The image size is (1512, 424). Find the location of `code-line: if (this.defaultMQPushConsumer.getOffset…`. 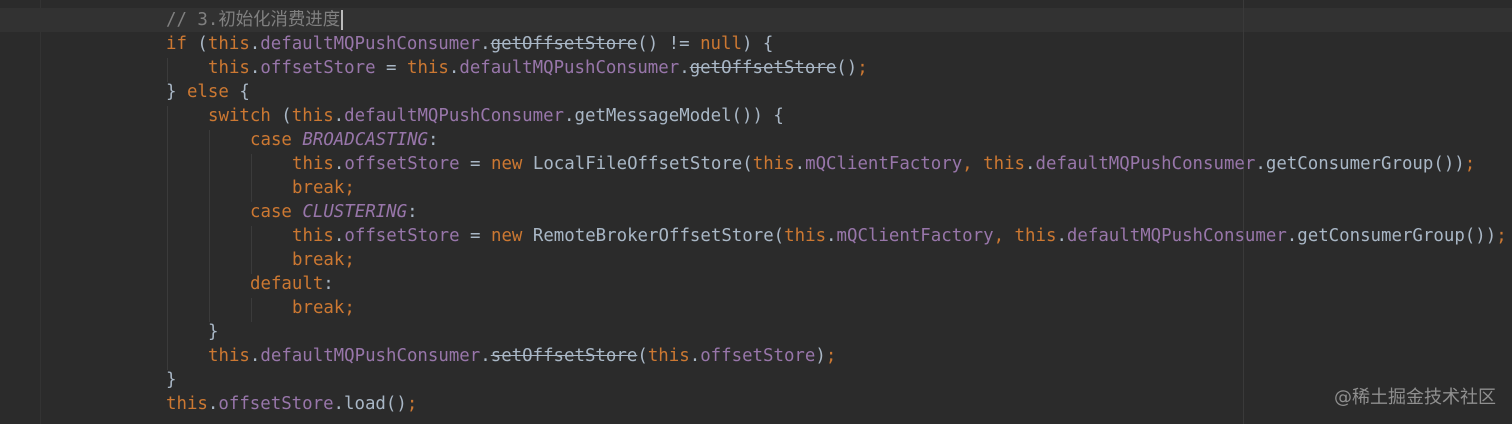

code-line: if (this.defaultMQPushConsumer.getOffset… is located at coordinates (469, 44).